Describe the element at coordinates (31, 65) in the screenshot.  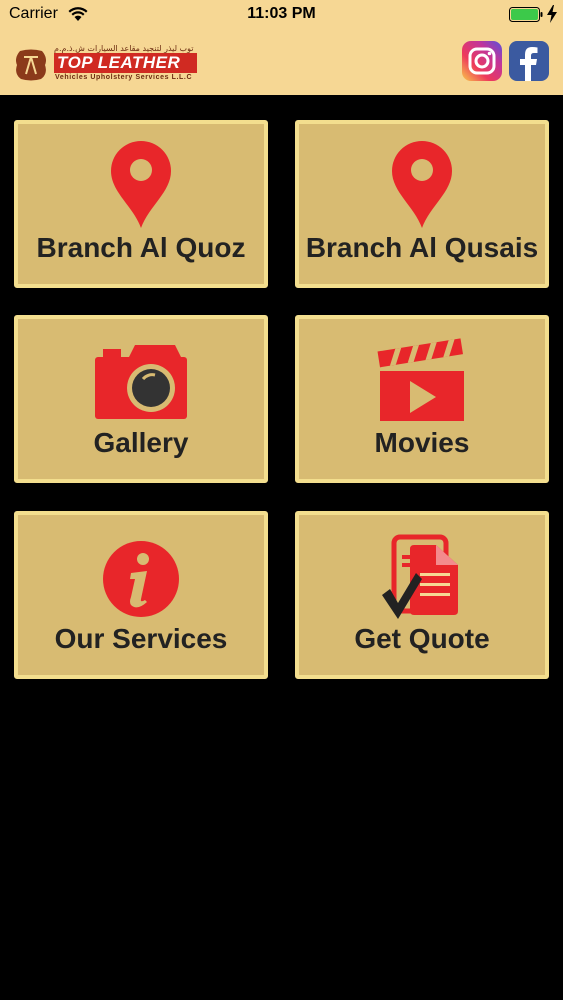
I see `leather-hide-icon` at that location.